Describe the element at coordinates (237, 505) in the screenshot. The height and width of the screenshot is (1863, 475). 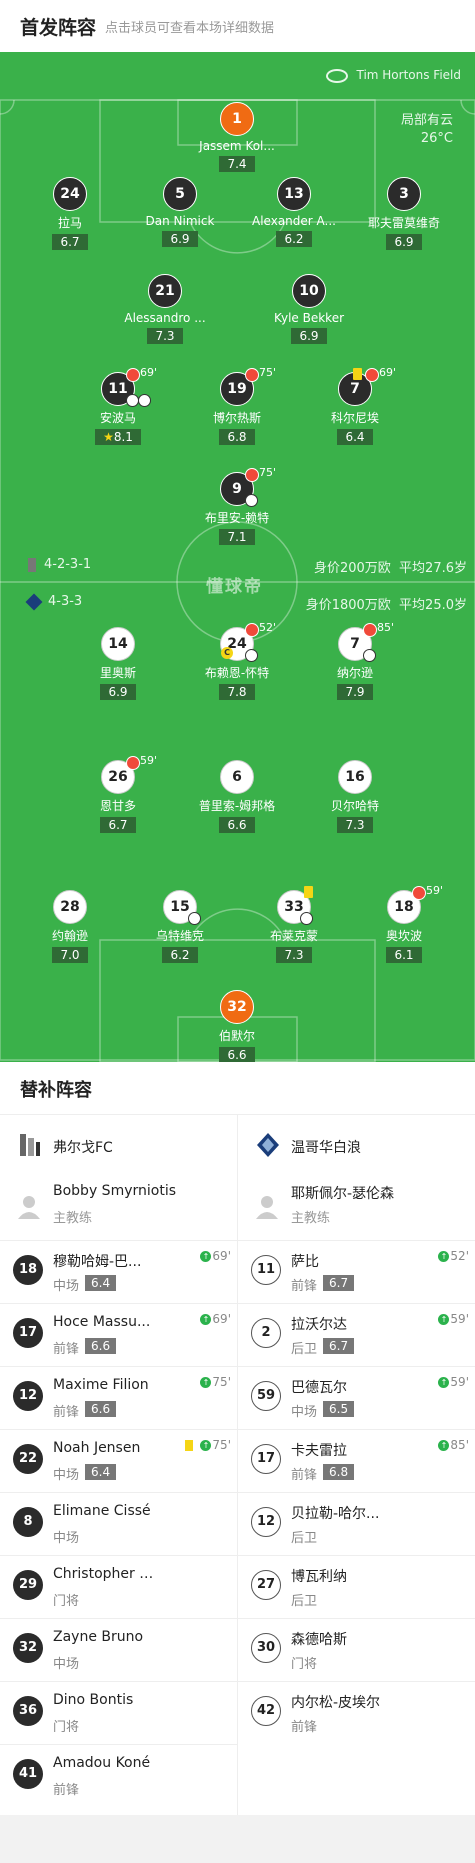
I see `player-home-9: 9 75' 布里安-赖特 7.1` at that location.